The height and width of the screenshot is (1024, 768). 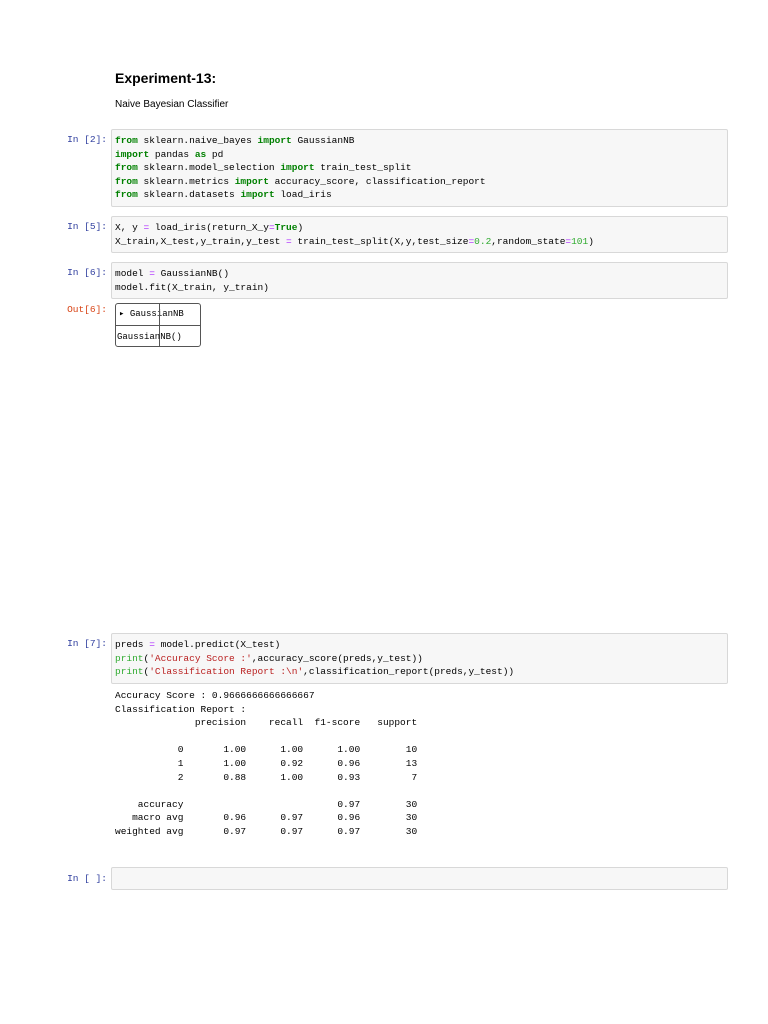 What do you see at coordinates (380, 241) in the screenshot?
I see `code-token: train_test_split(X,y,test_size` at bounding box center [380, 241].